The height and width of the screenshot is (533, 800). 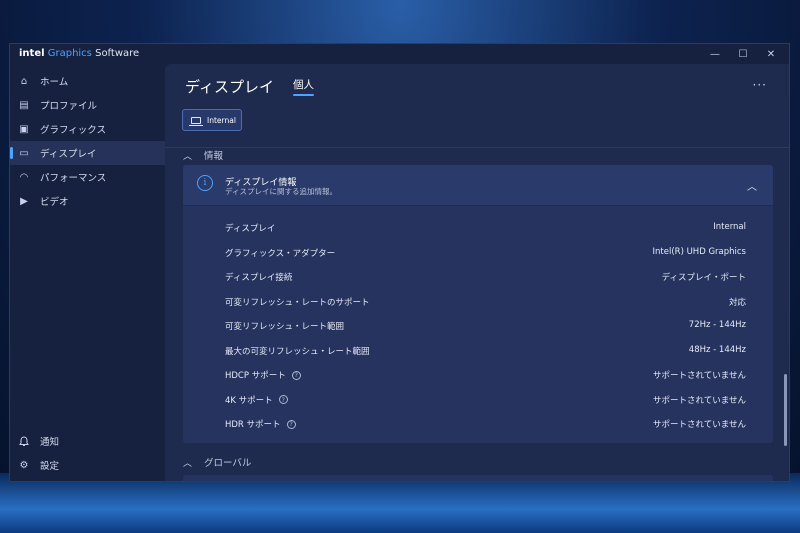 I want to click on sidebar-item-performance: ◠ パフォーマンス, so click(x=87, y=177).